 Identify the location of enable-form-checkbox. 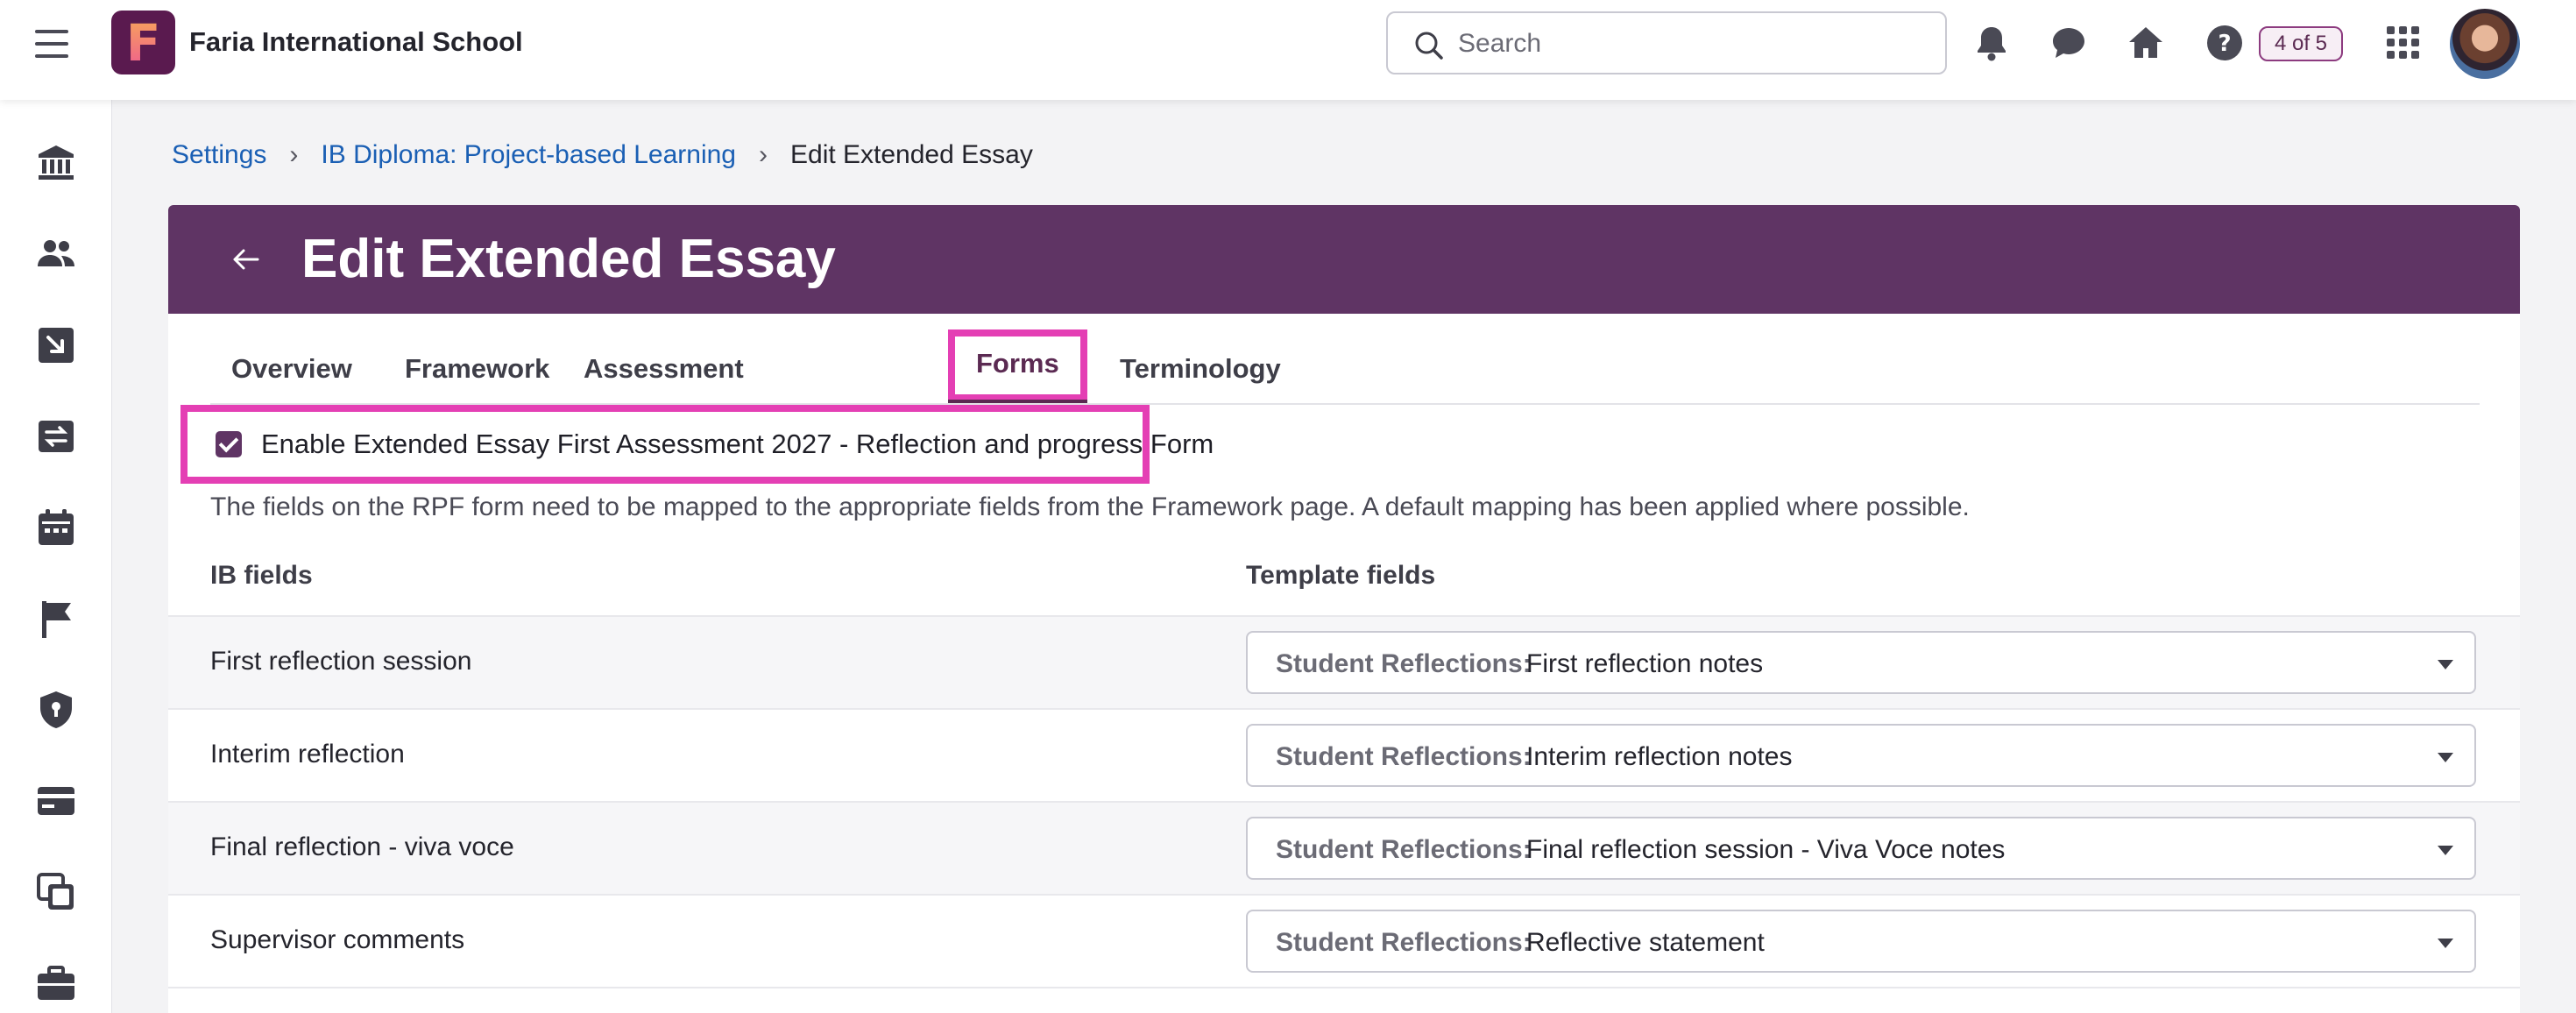
(229, 444).